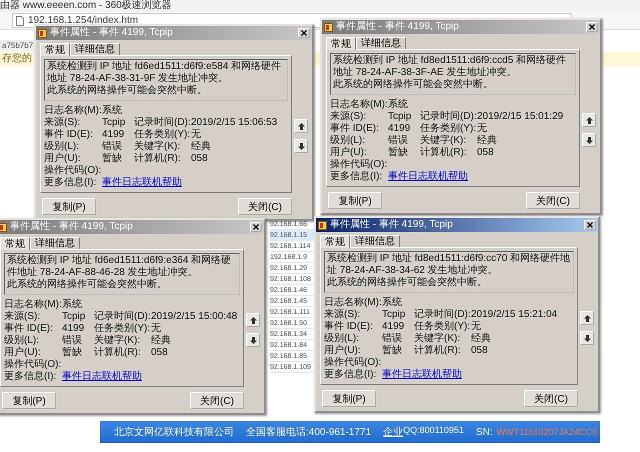  What do you see at coordinates (433, 431) in the screenshot?
I see `qq-number: QQ:800110951` at bounding box center [433, 431].